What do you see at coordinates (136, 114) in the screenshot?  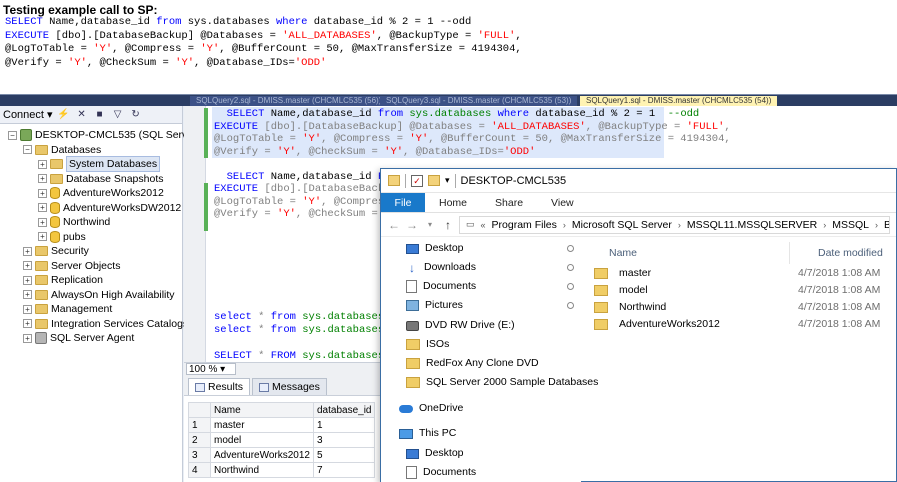 I see `refresh-icon: ↻` at bounding box center [136, 114].